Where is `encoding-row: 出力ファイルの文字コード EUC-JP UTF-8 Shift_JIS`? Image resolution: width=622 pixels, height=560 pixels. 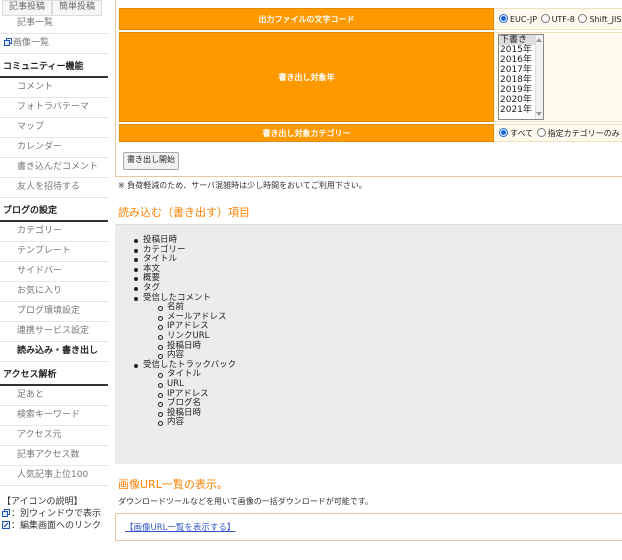
encoding-row: 出力ファイルの文字コード EUC-JP UTF-8 Shift_JIS is located at coordinates (370, 19).